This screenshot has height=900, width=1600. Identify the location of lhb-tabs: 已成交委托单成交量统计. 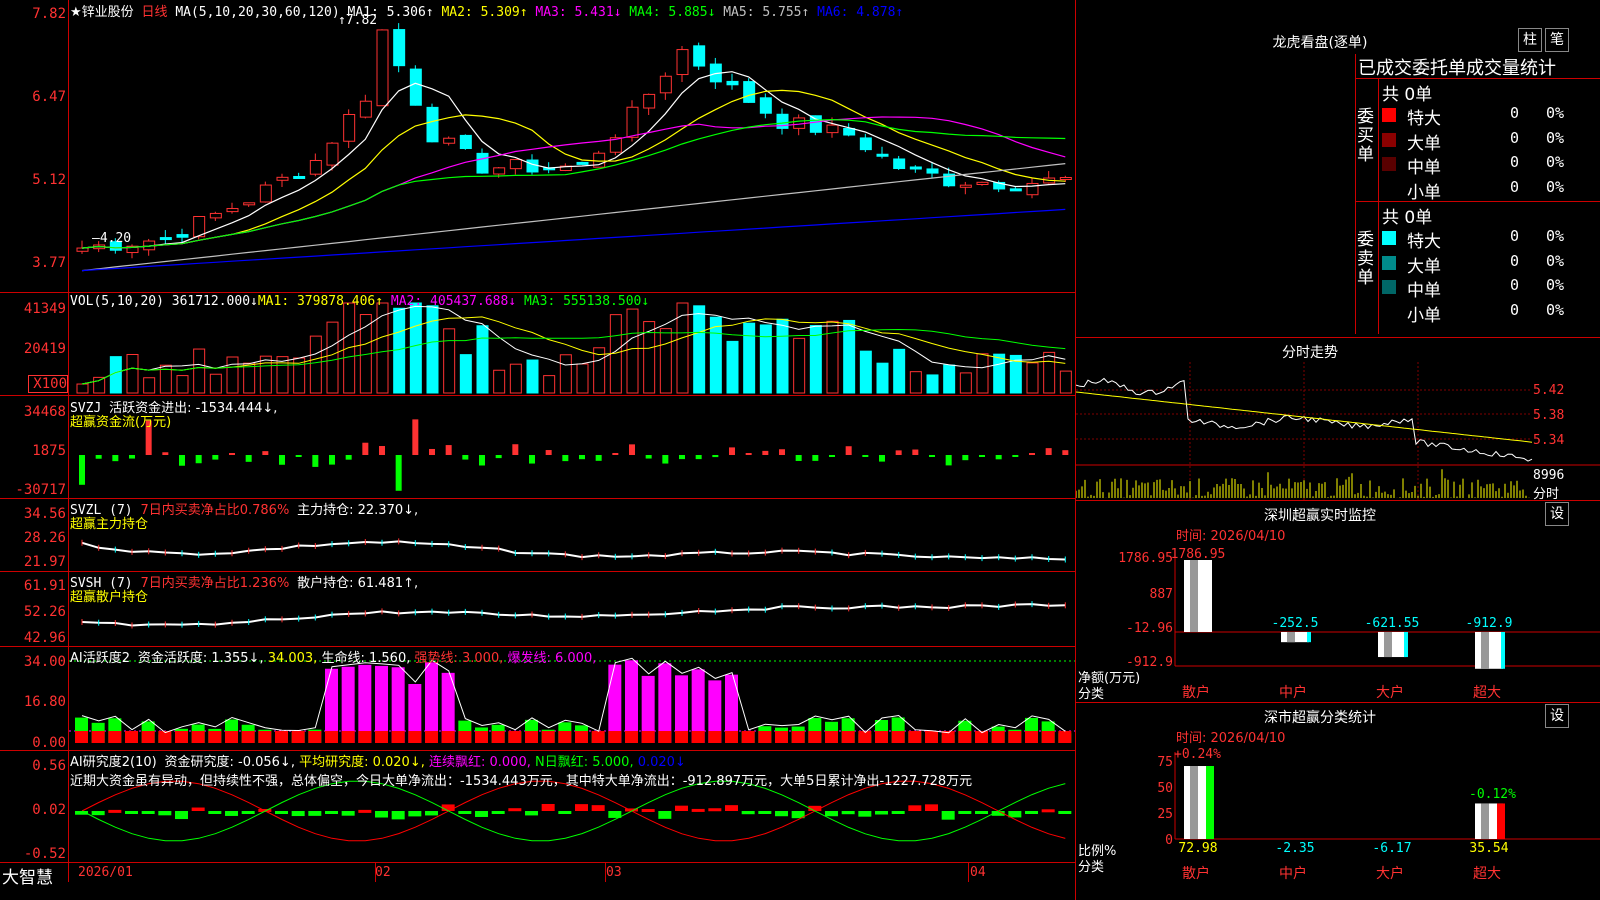
(1457, 67).